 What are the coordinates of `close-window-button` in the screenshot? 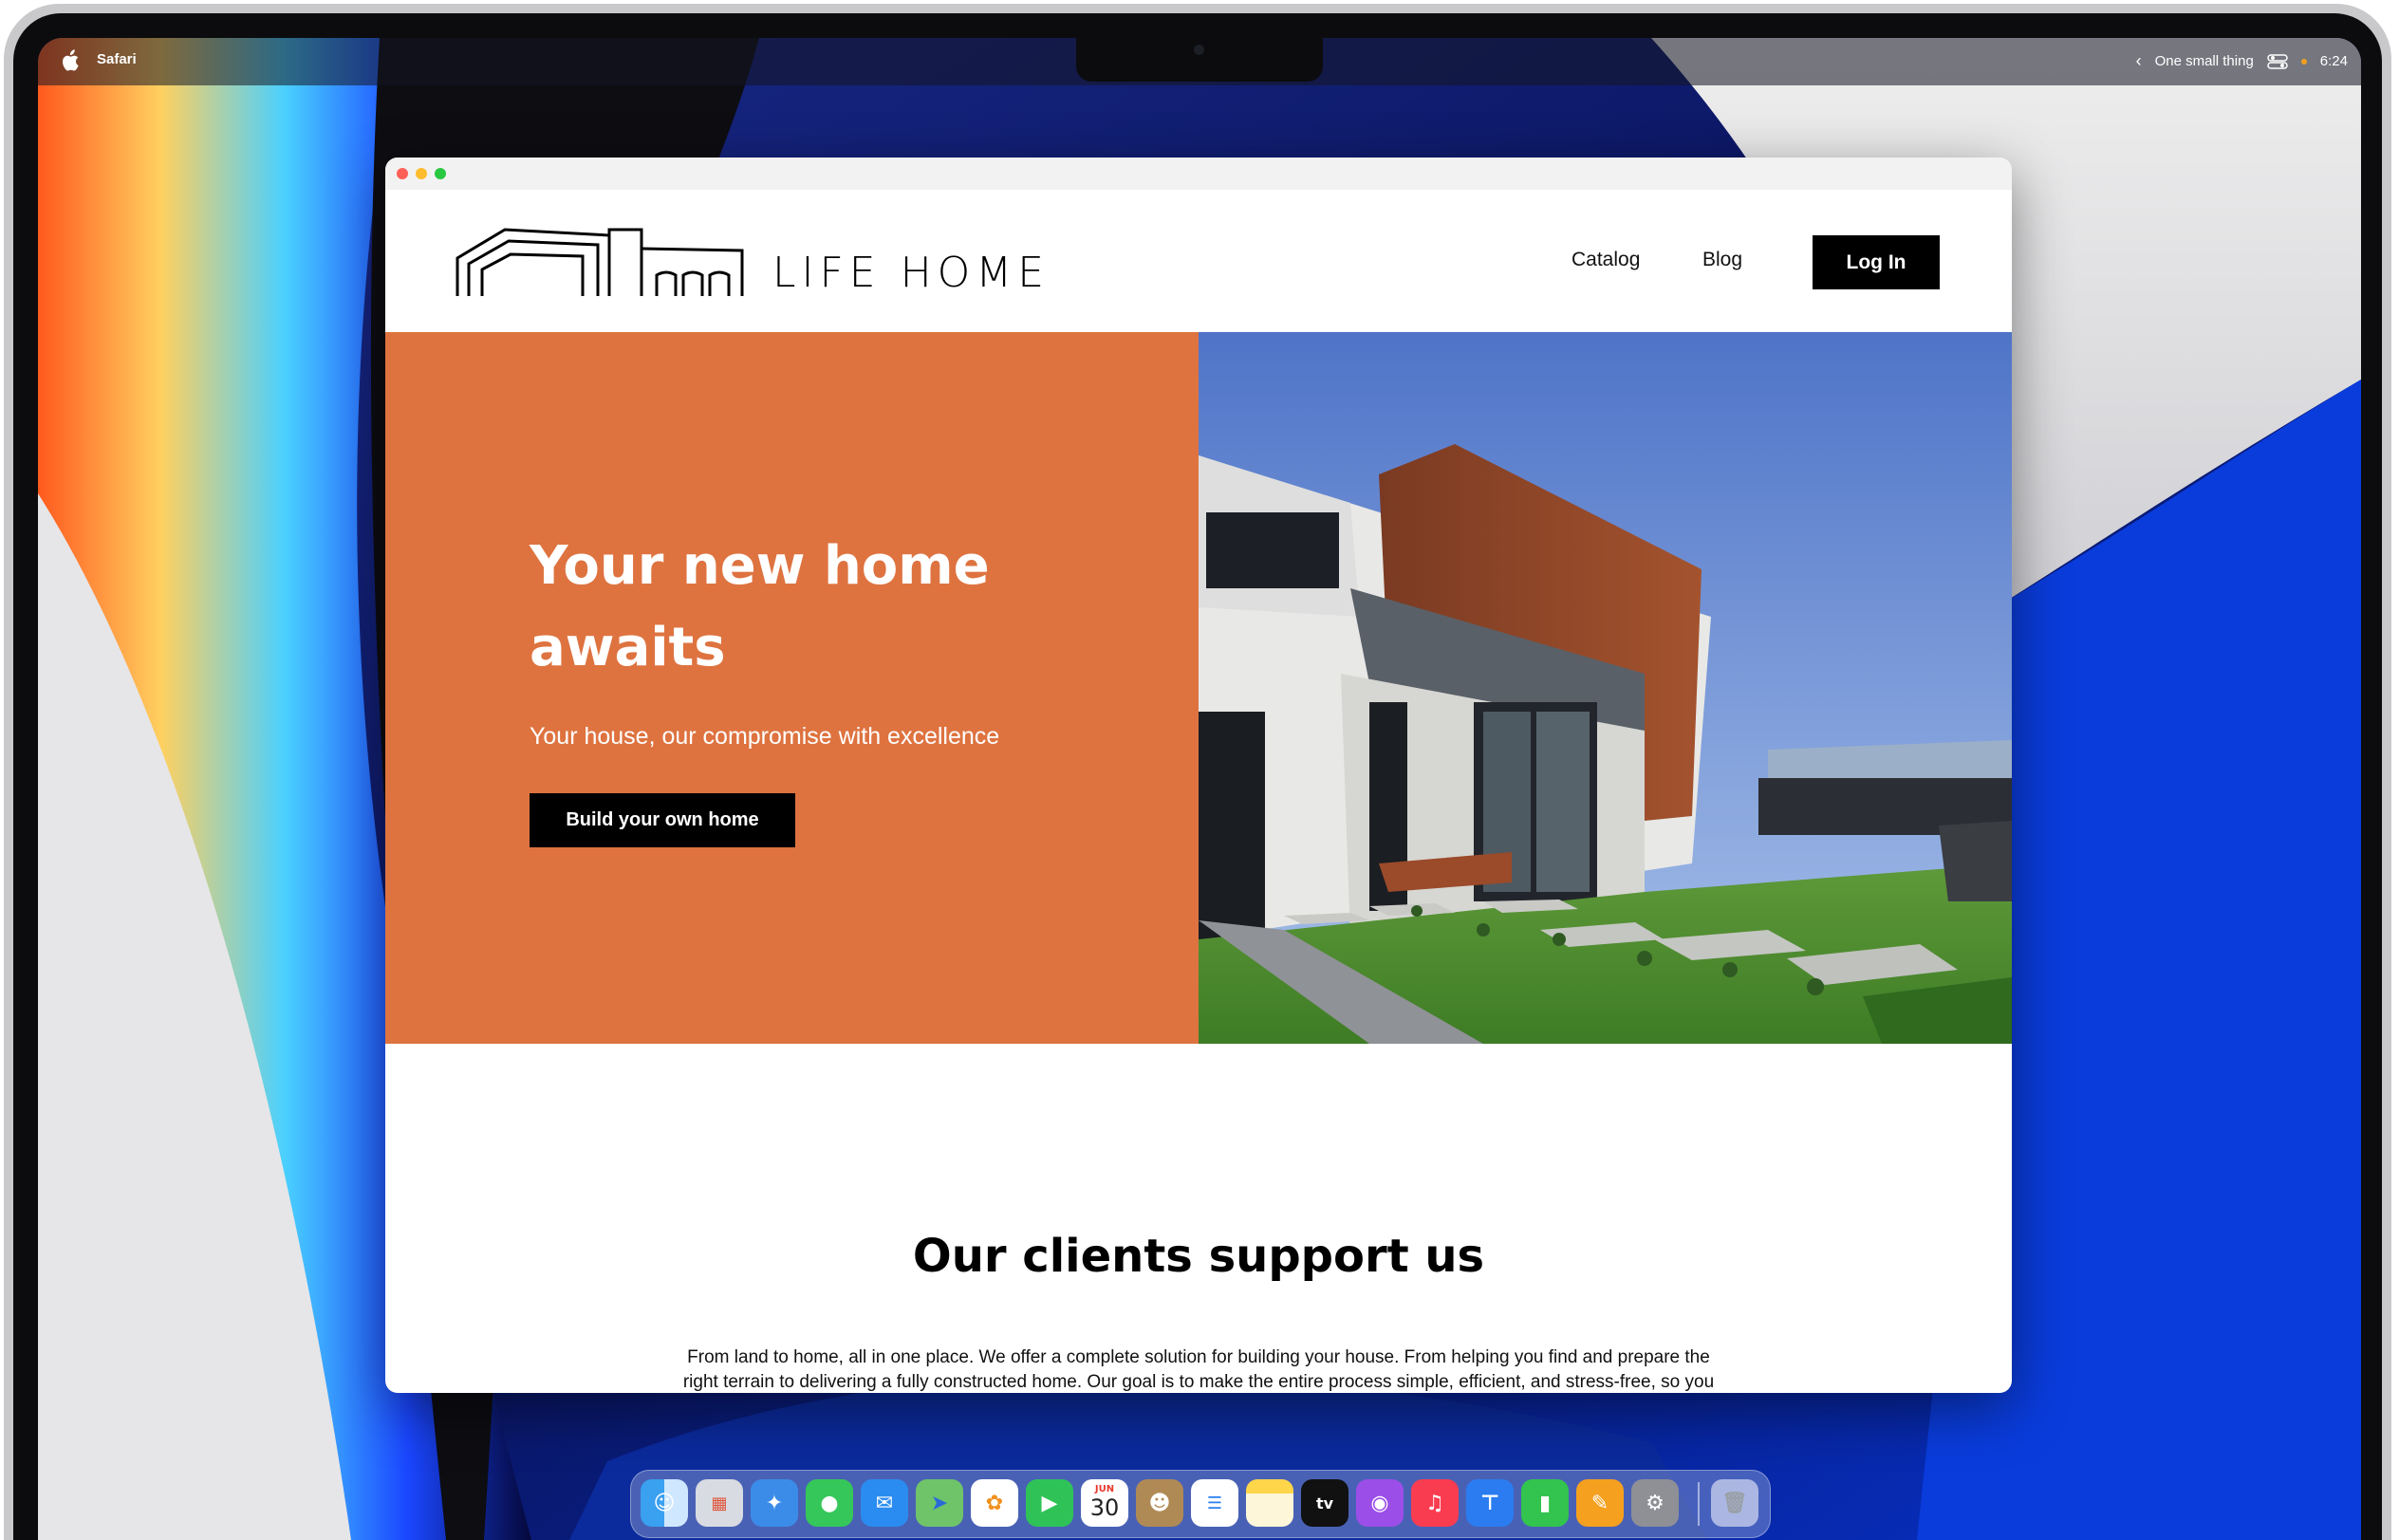 It's located at (402, 173).